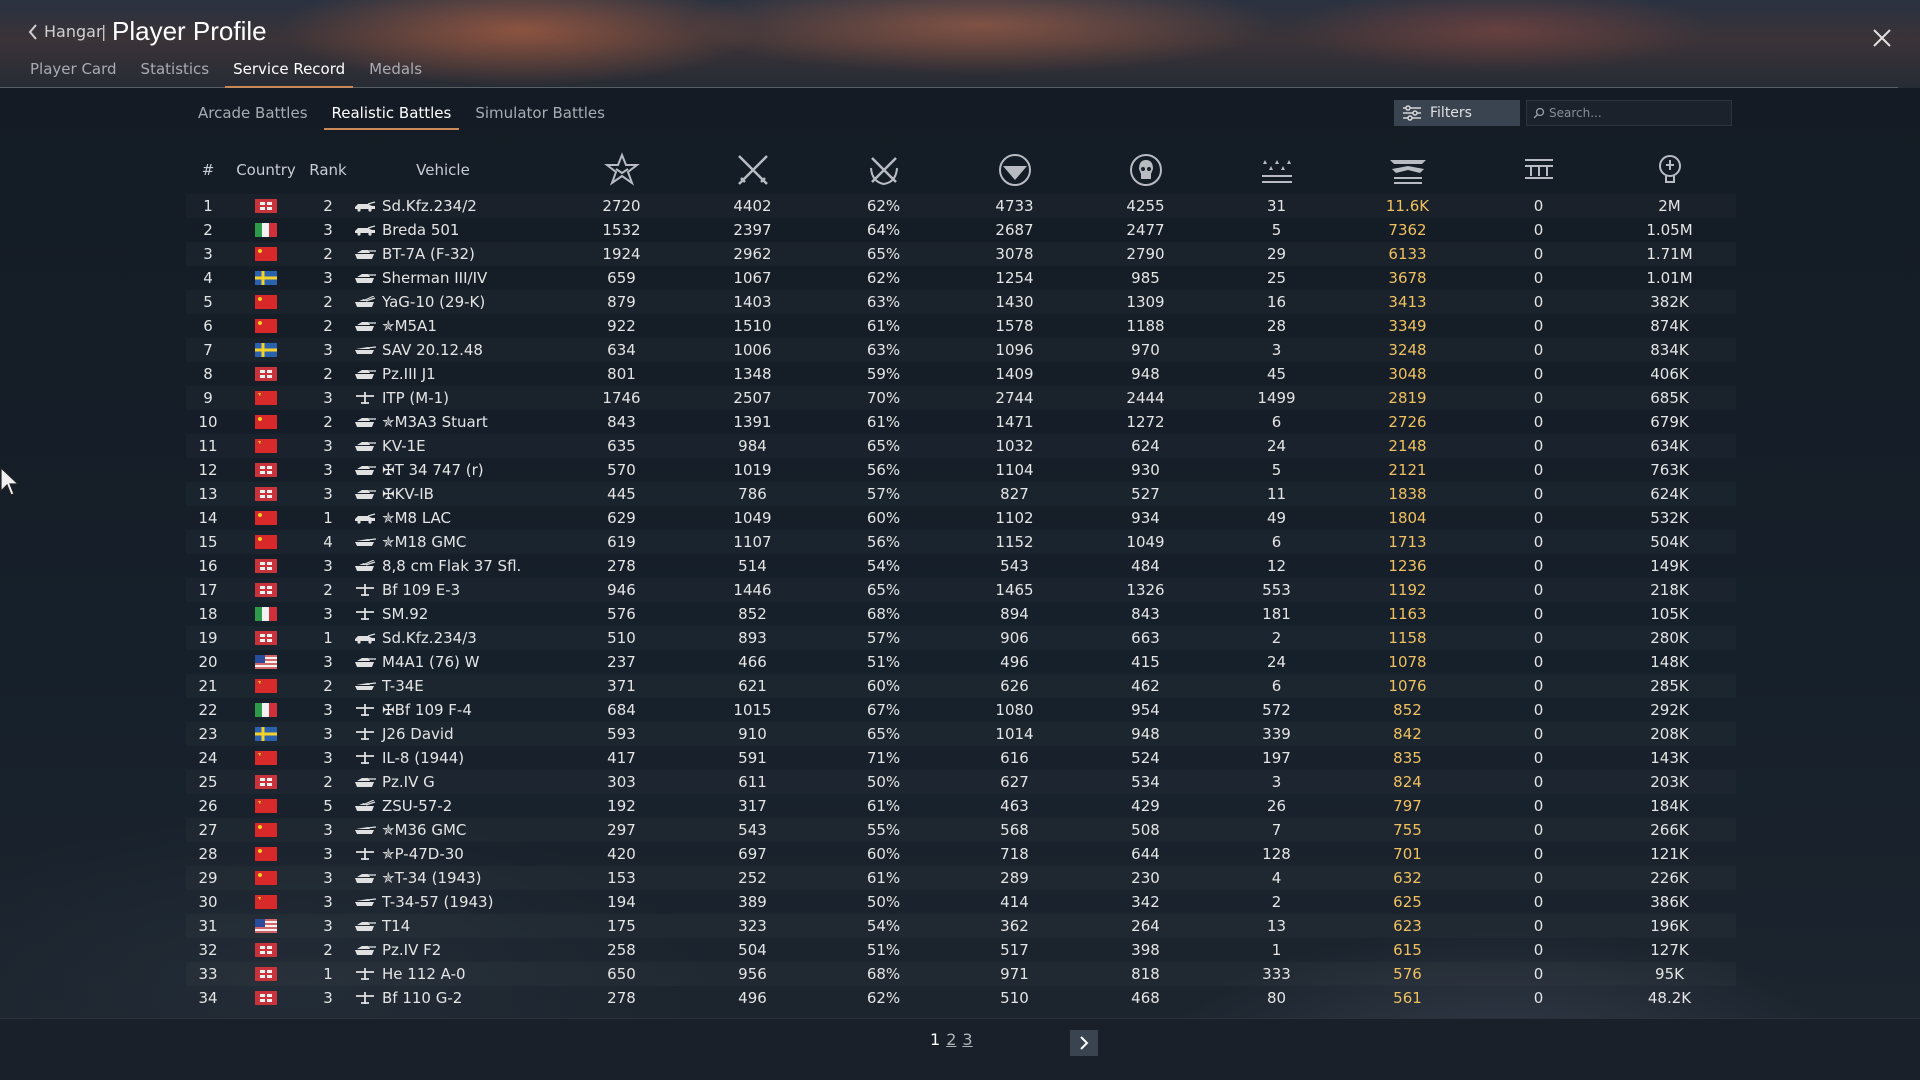  I want to click on filters-button: Filters, so click(1457, 113).